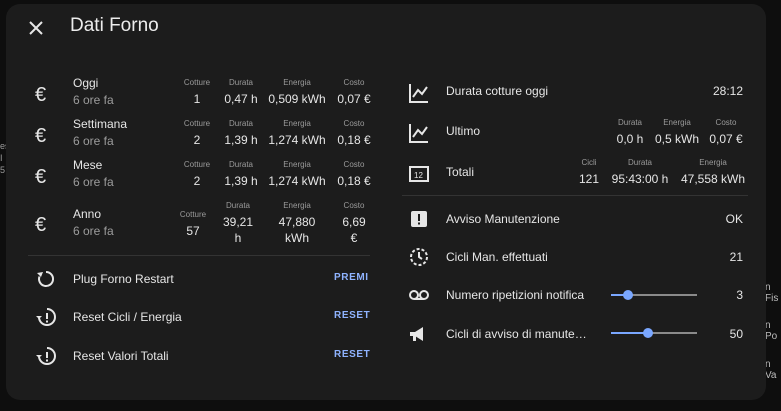  I want to click on entity-name: Durata cotture oggi, so click(497, 91).